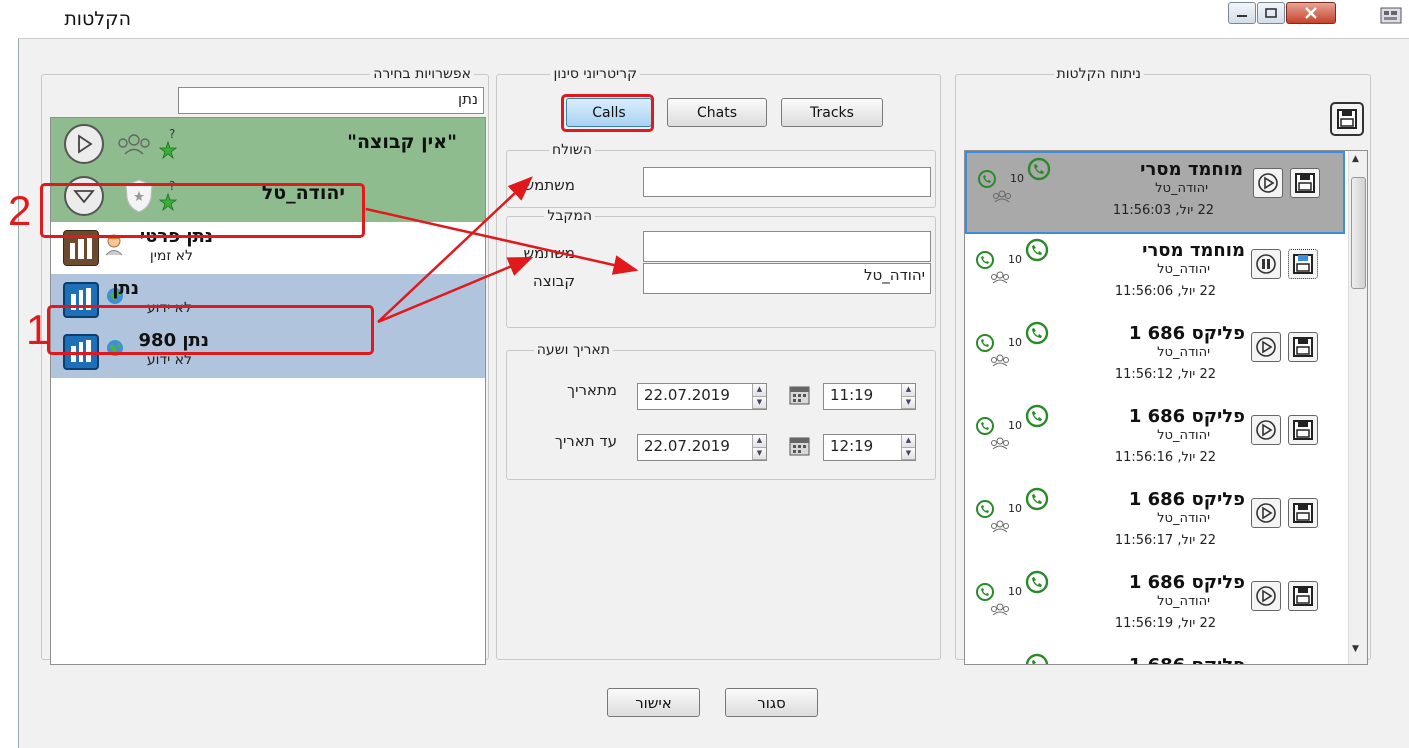 The image size is (1409, 748). What do you see at coordinates (268, 352) in the screenshot?
I see `list-item-natan-980: נתן 980 לא ידוע` at bounding box center [268, 352].